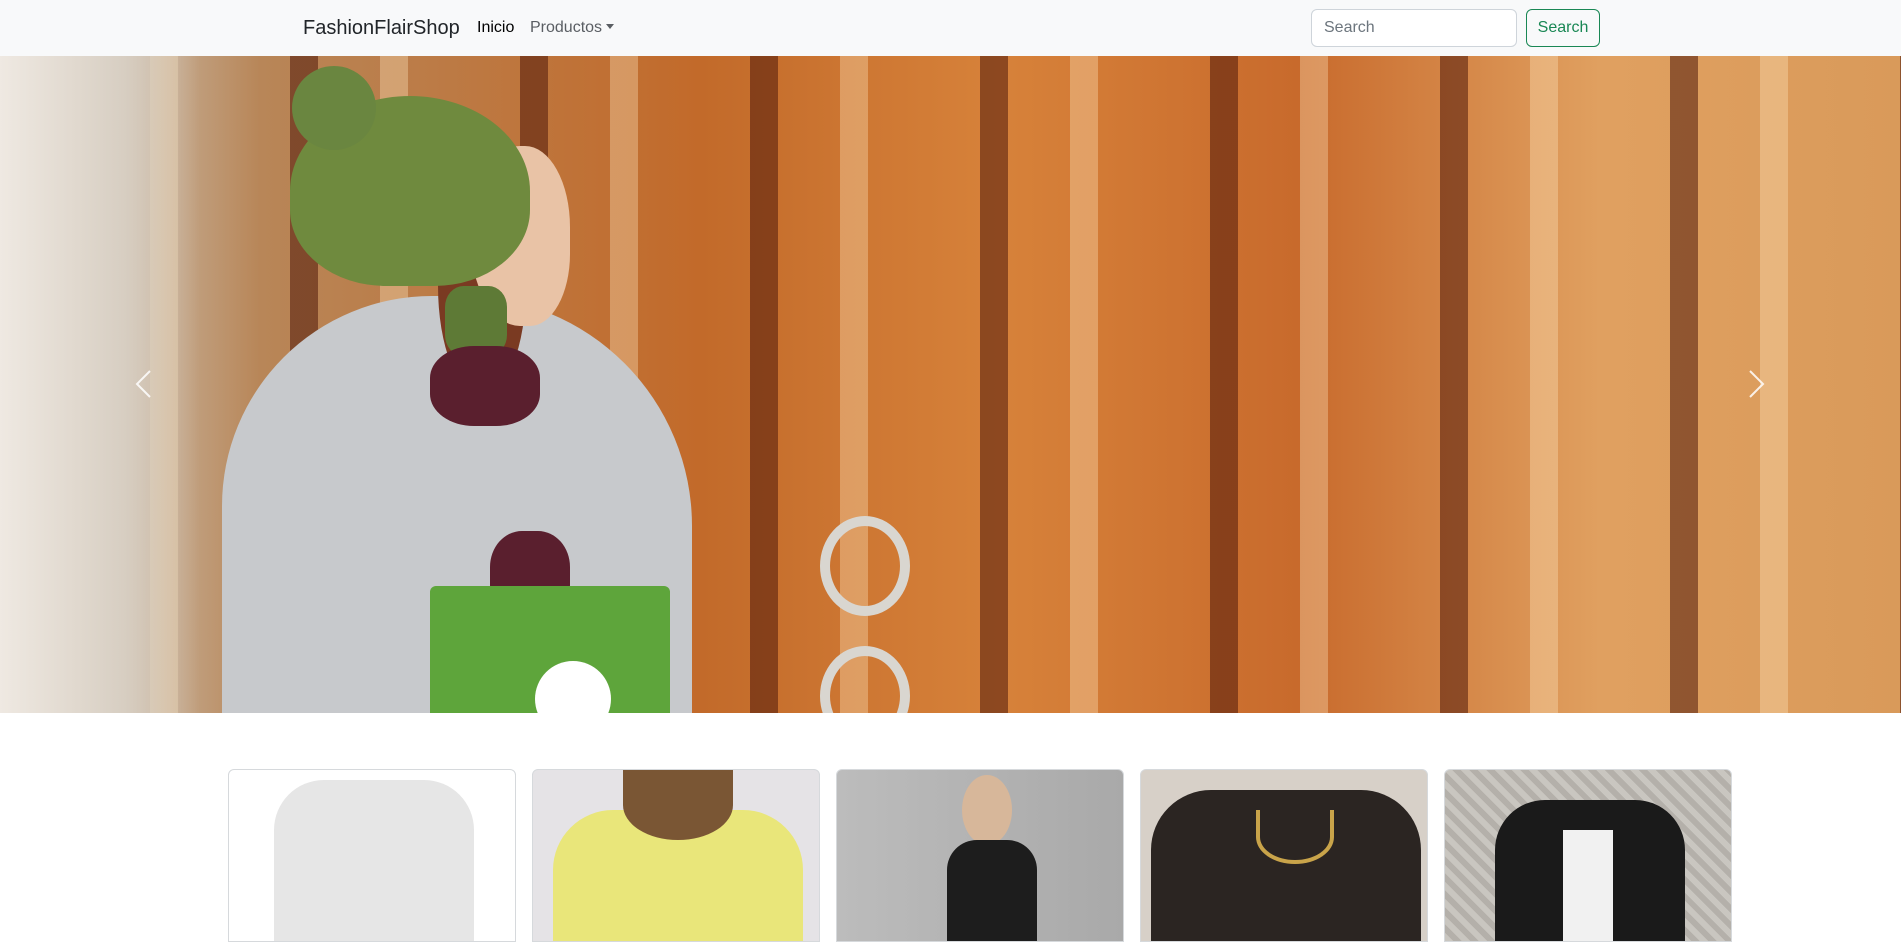 The width and height of the screenshot is (1901, 942). What do you see at coordinates (143, 384) in the screenshot?
I see `chevron-left-icon` at bounding box center [143, 384].